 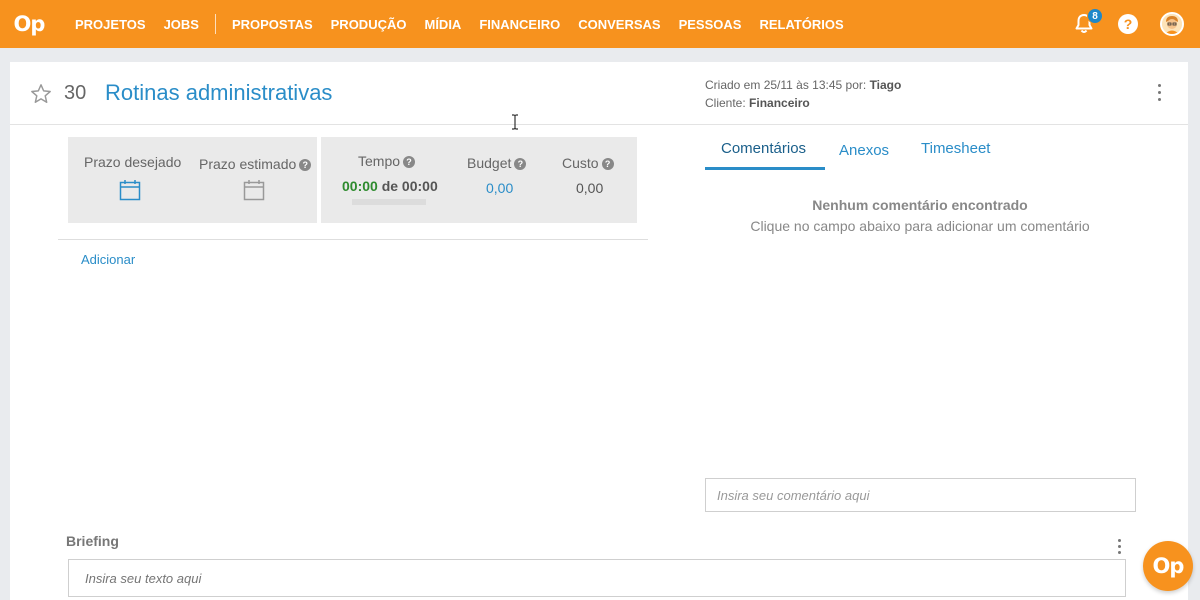 I want to click on user-avatar, so click(x=1172, y=24).